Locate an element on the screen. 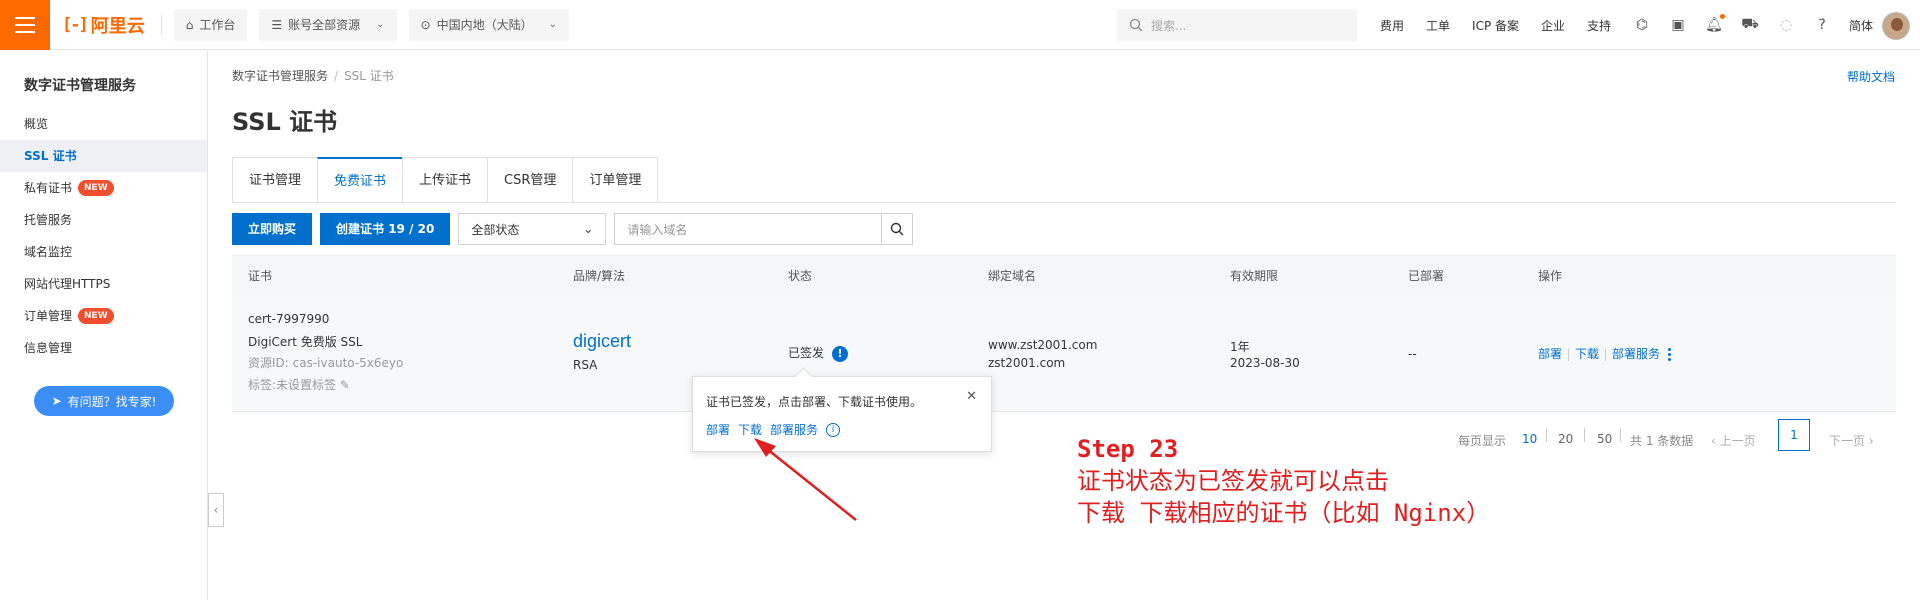 Image resolution: width=1920 pixels, height=600 pixels. prev-page-label: 上一页 is located at coordinates (1737, 441).